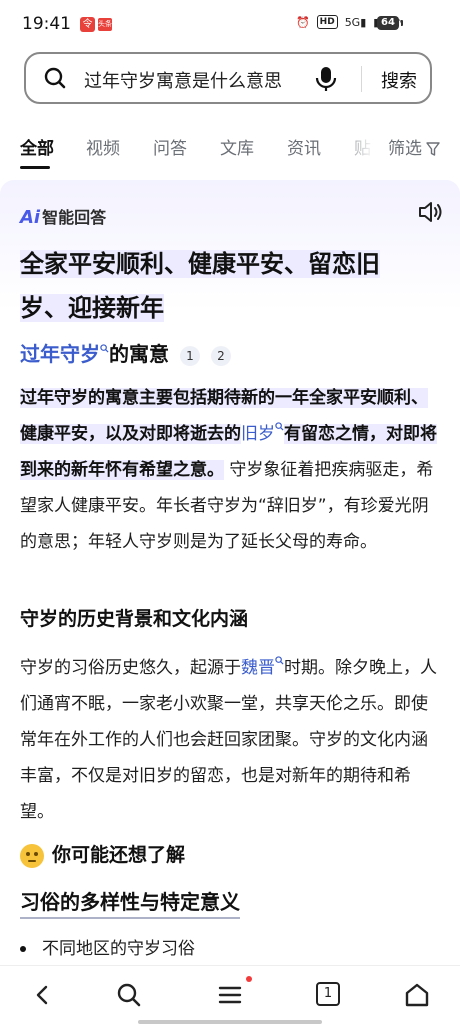 This screenshot has width=460, height=1027. What do you see at coordinates (189, 355) in the screenshot?
I see `reference-badge: 1` at bounding box center [189, 355].